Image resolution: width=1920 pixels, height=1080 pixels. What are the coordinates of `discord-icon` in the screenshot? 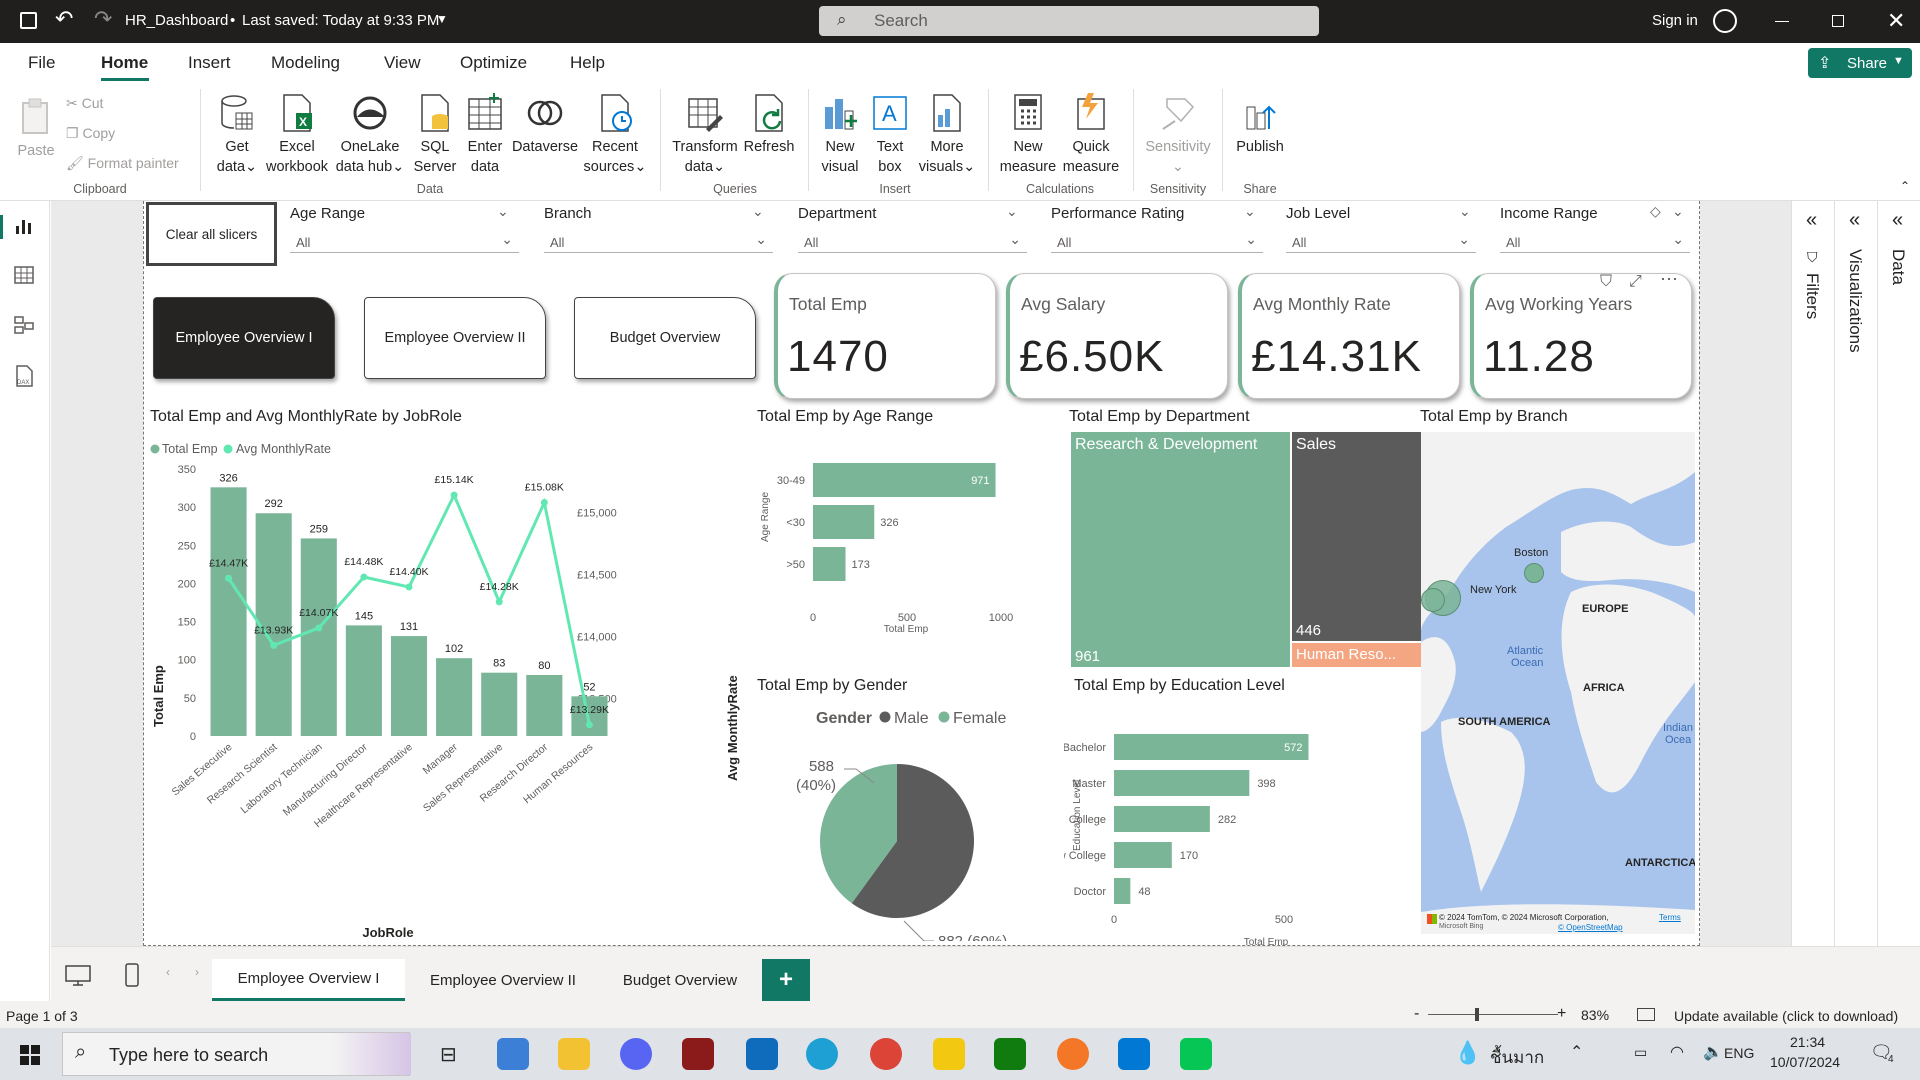 It's located at (636, 1054).